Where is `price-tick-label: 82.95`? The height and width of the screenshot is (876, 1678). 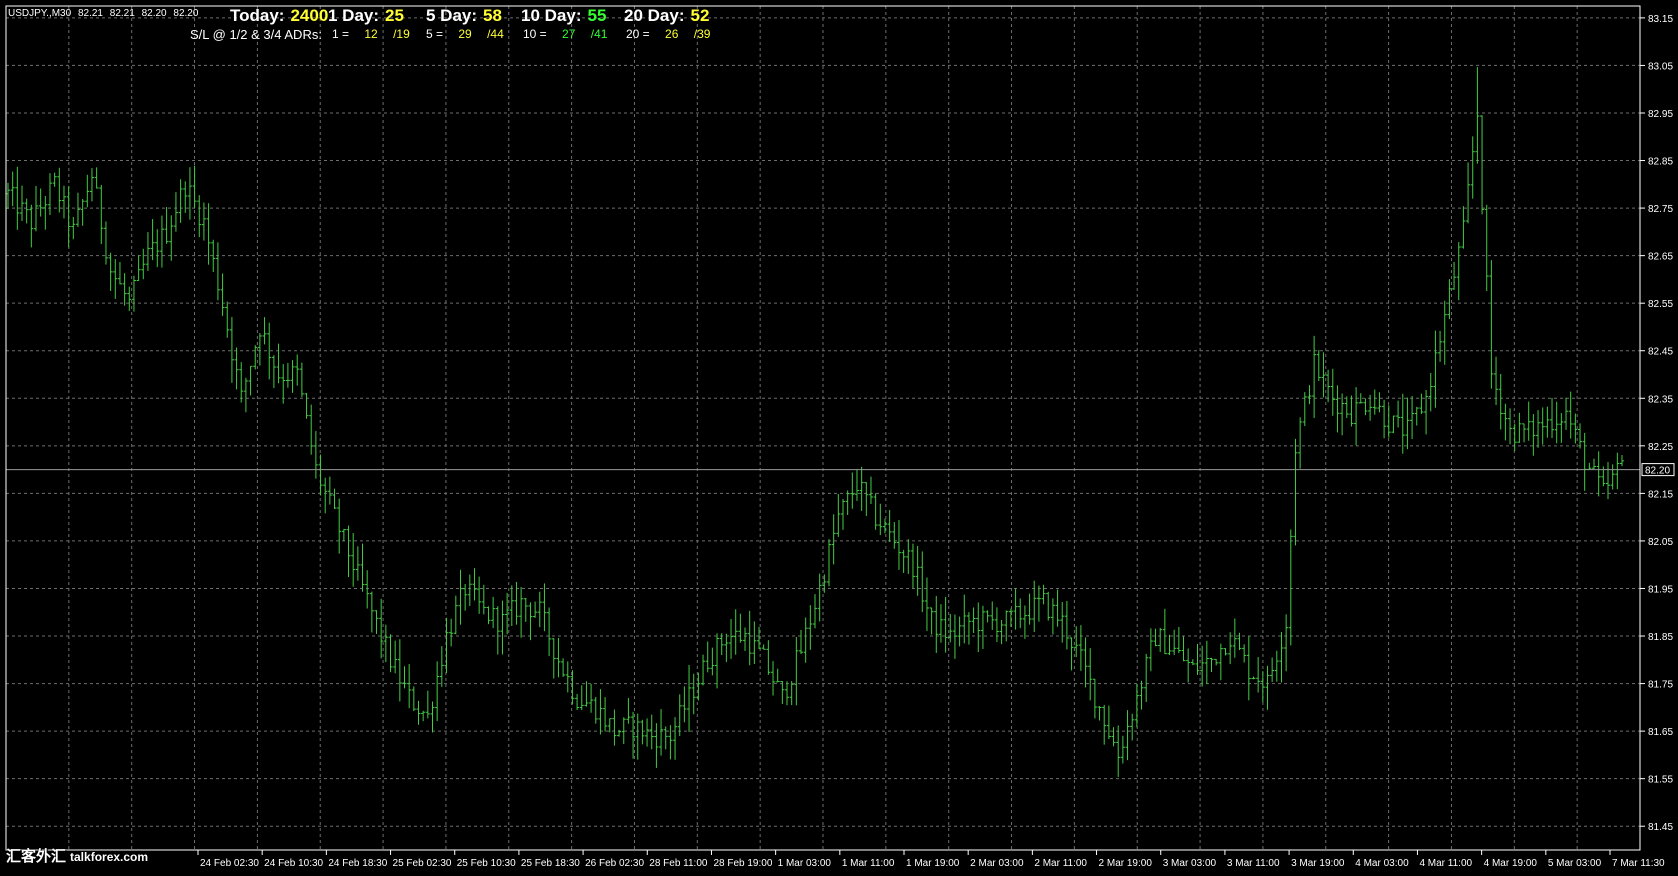
price-tick-label: 82.95 is located at coordinates (1660, 114).